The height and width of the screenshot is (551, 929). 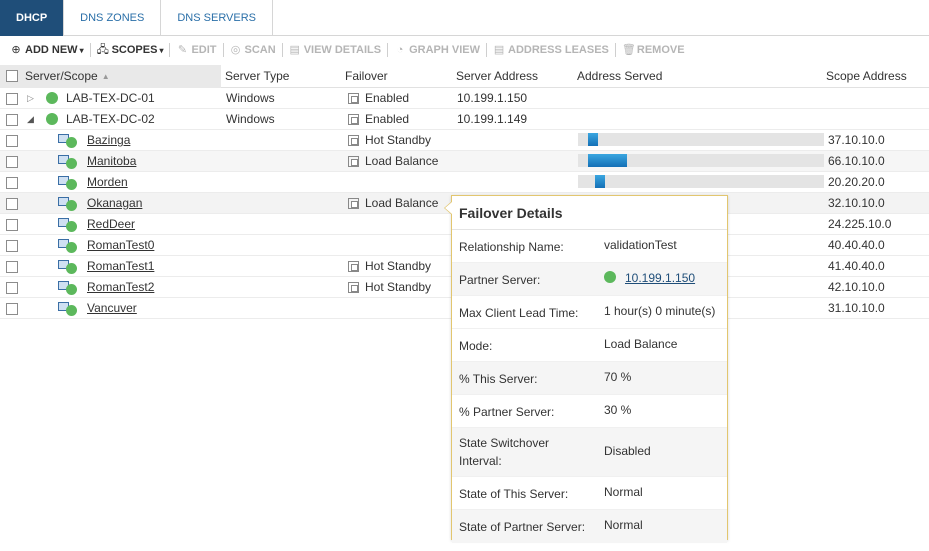 I want to click on scope-name-link: Vancuver, so click(x=112, y=308).